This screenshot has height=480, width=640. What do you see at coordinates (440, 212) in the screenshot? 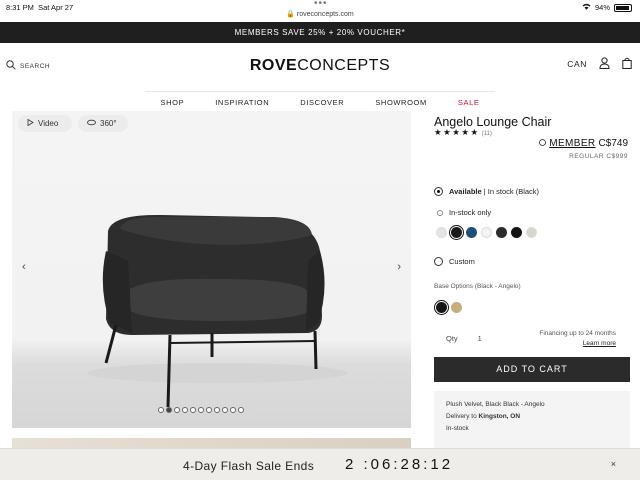
I see `instock-only-radio` at bounding box center [440, 212].